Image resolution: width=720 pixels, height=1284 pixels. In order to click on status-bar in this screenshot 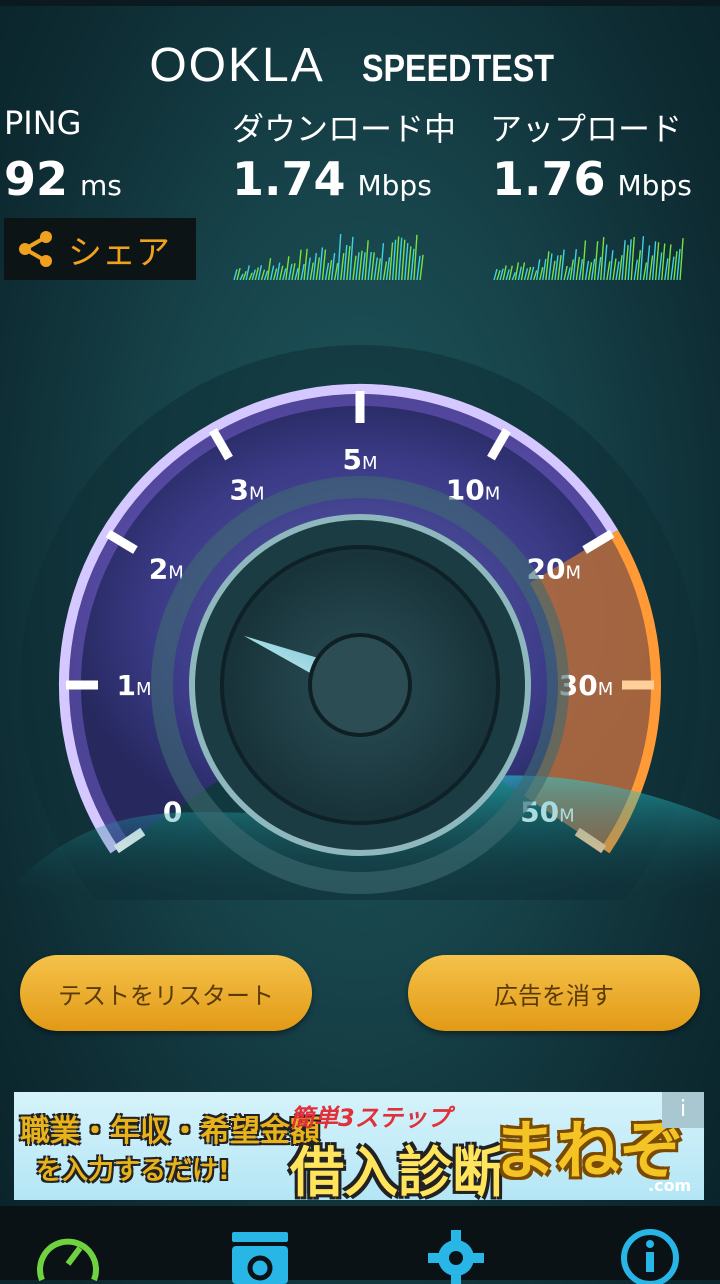, I will do `click(360, 3)`.